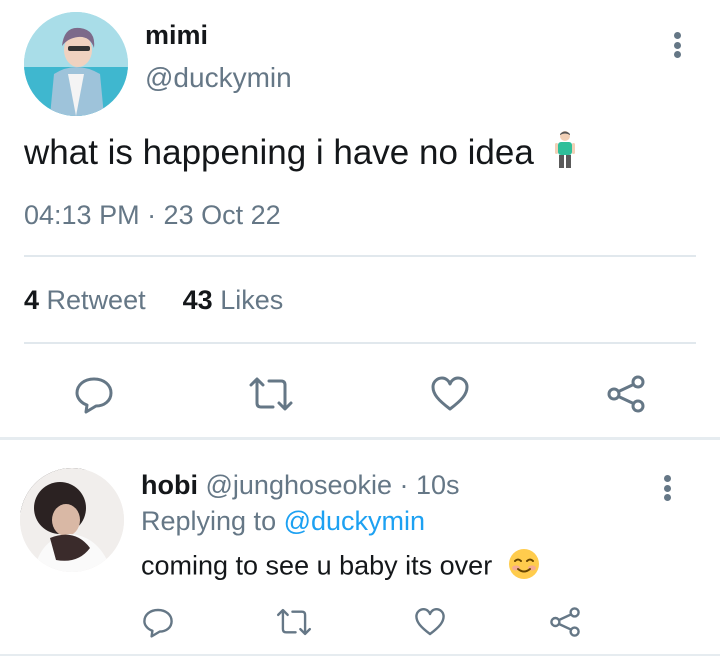 This screenshot has width=720, height=659. What do you see at coordinates (176, 35) in the screenshot?
I see `display-name: mimi` at bounding box center [176, 35].